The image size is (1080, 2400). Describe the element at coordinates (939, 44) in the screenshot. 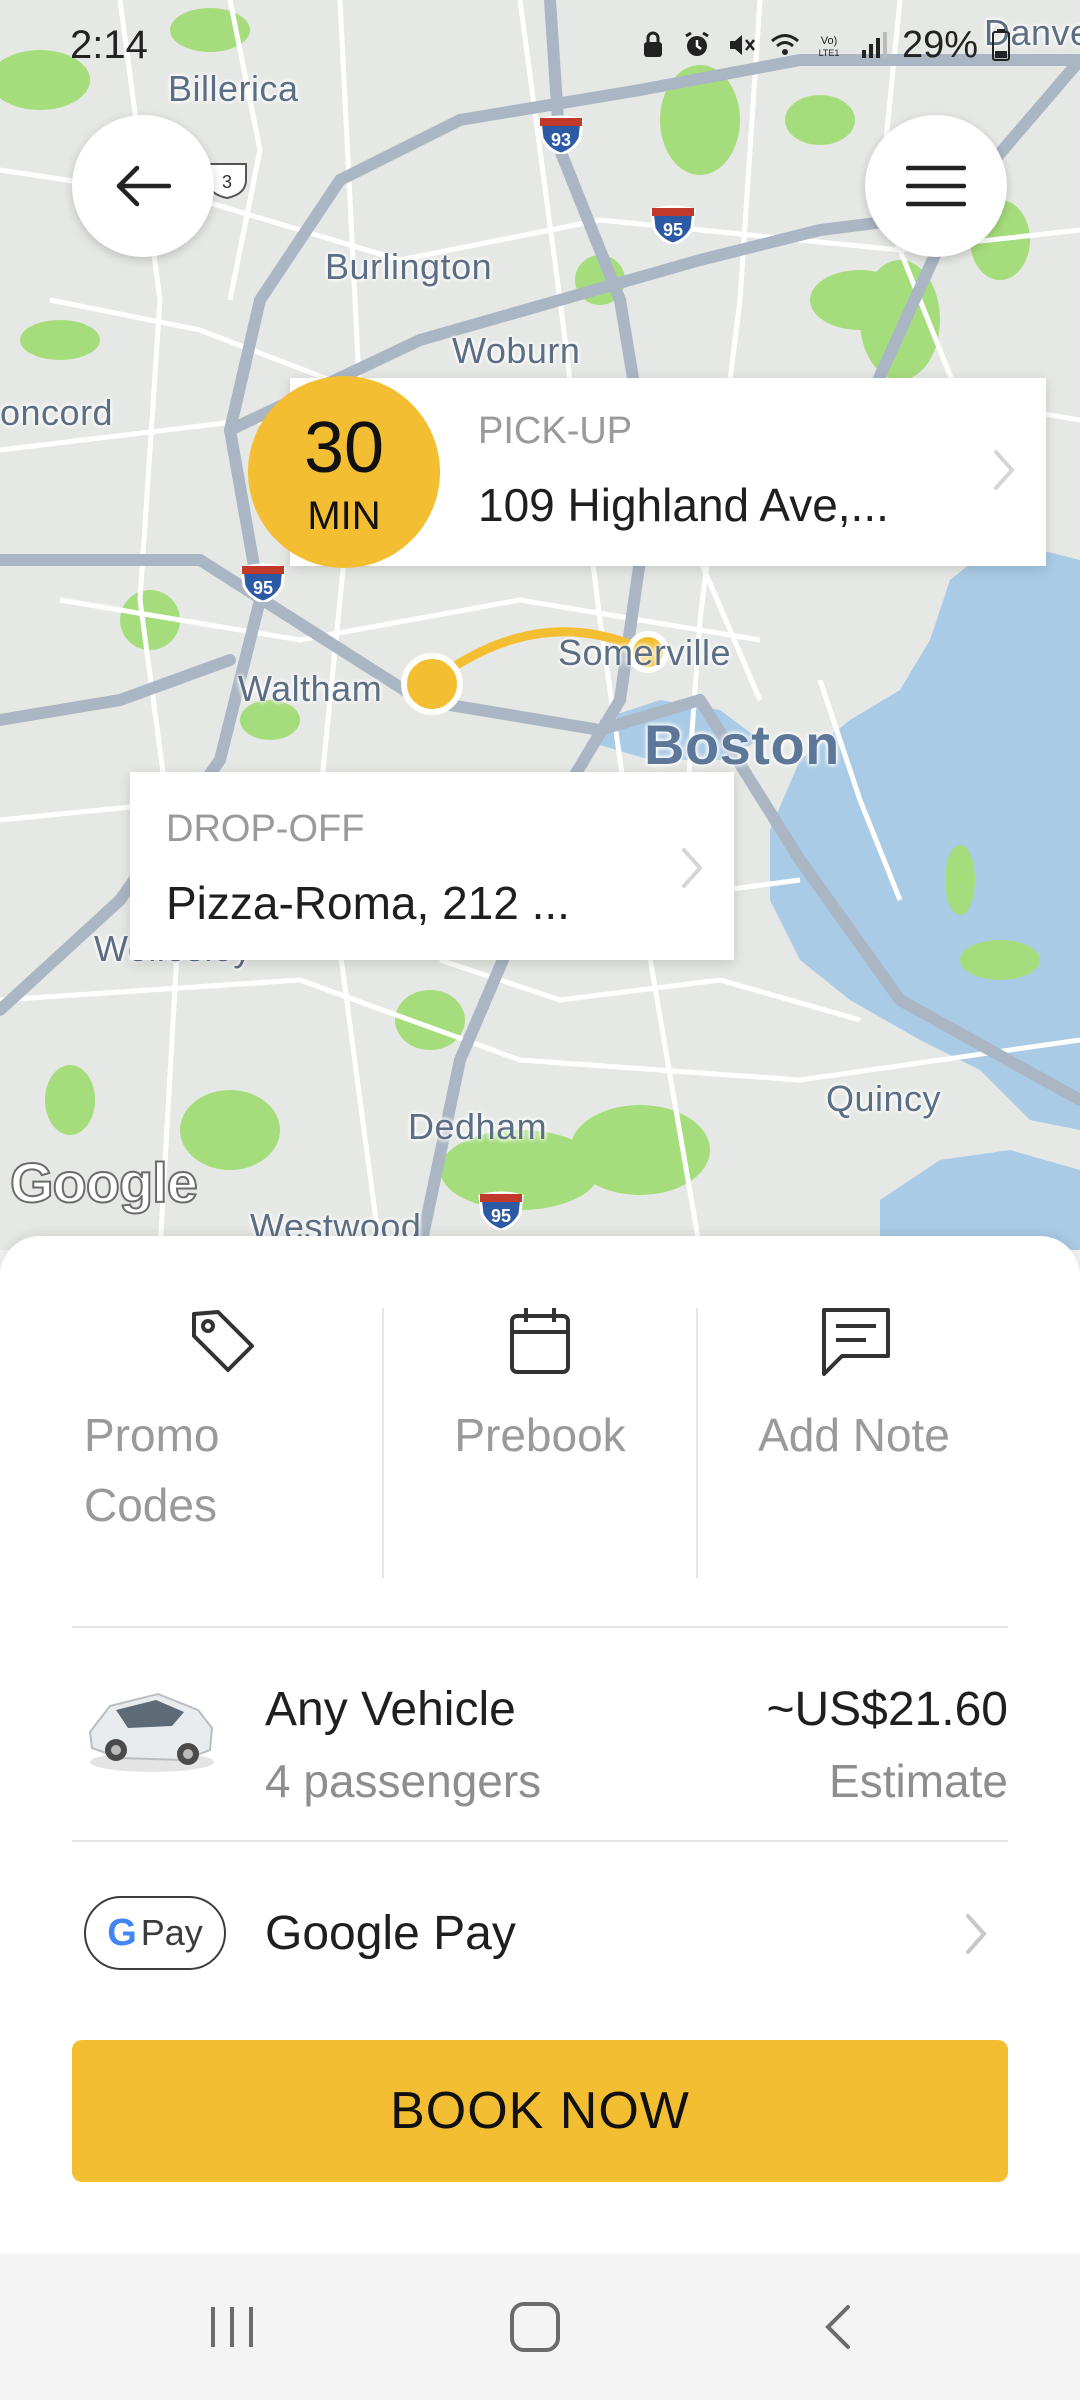

I see `battery-percent: 29%` at that location.